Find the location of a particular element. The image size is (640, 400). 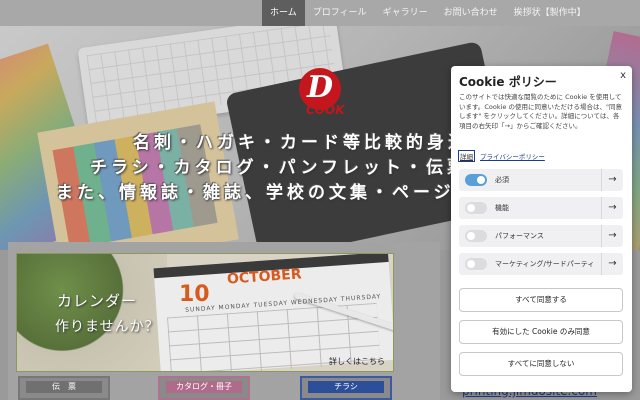

category-card-slips: 伝 票 is located at coordinates (64, 388).